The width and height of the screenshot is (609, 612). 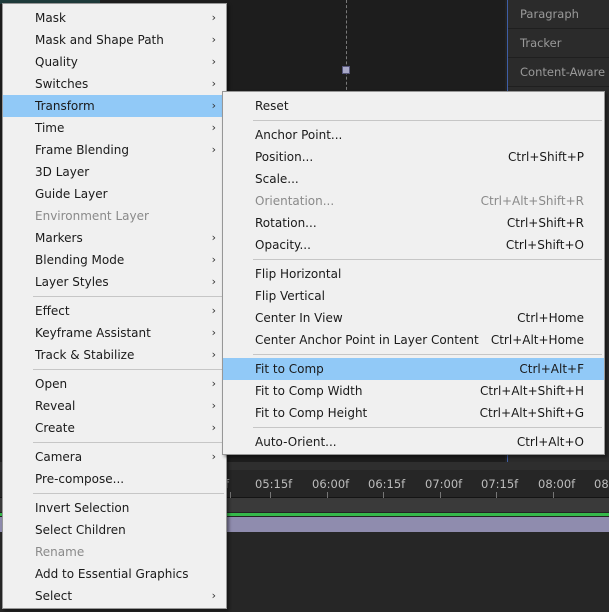 What do you see at coordinates (62, 84) in the screenshot?
I see `menu-item-label: Switches` at bounding box center [62, 84].